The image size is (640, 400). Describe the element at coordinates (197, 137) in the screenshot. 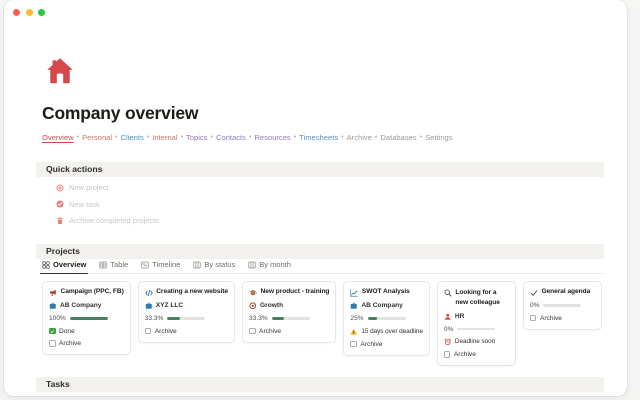

I see `nav-link-topics: Topics` at that location.